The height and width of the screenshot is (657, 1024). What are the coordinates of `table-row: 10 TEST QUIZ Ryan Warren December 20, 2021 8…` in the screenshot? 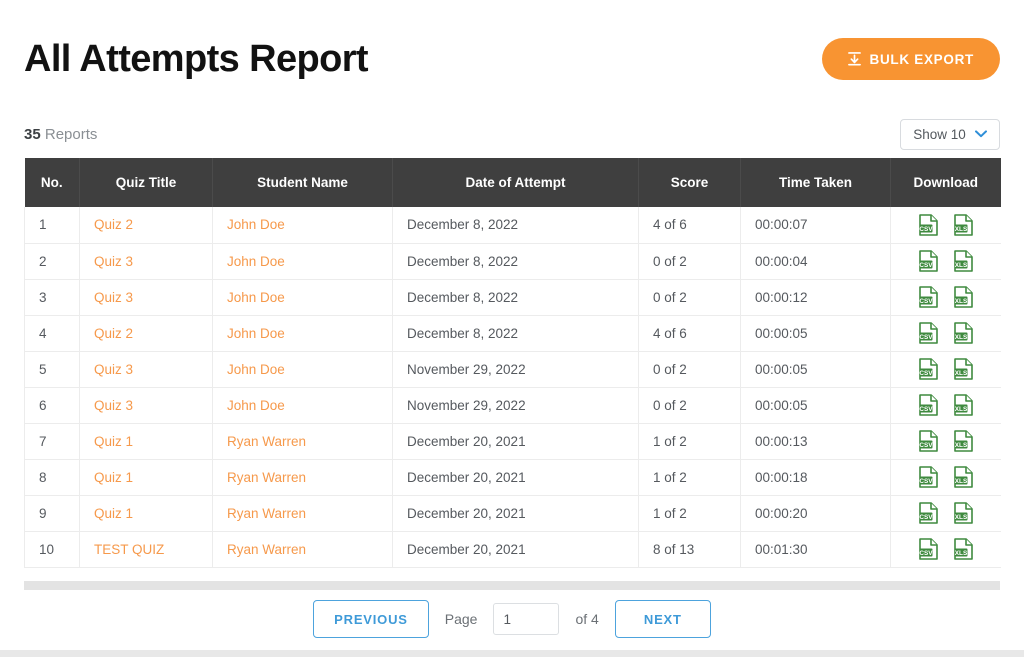 It's located at (512, 549).